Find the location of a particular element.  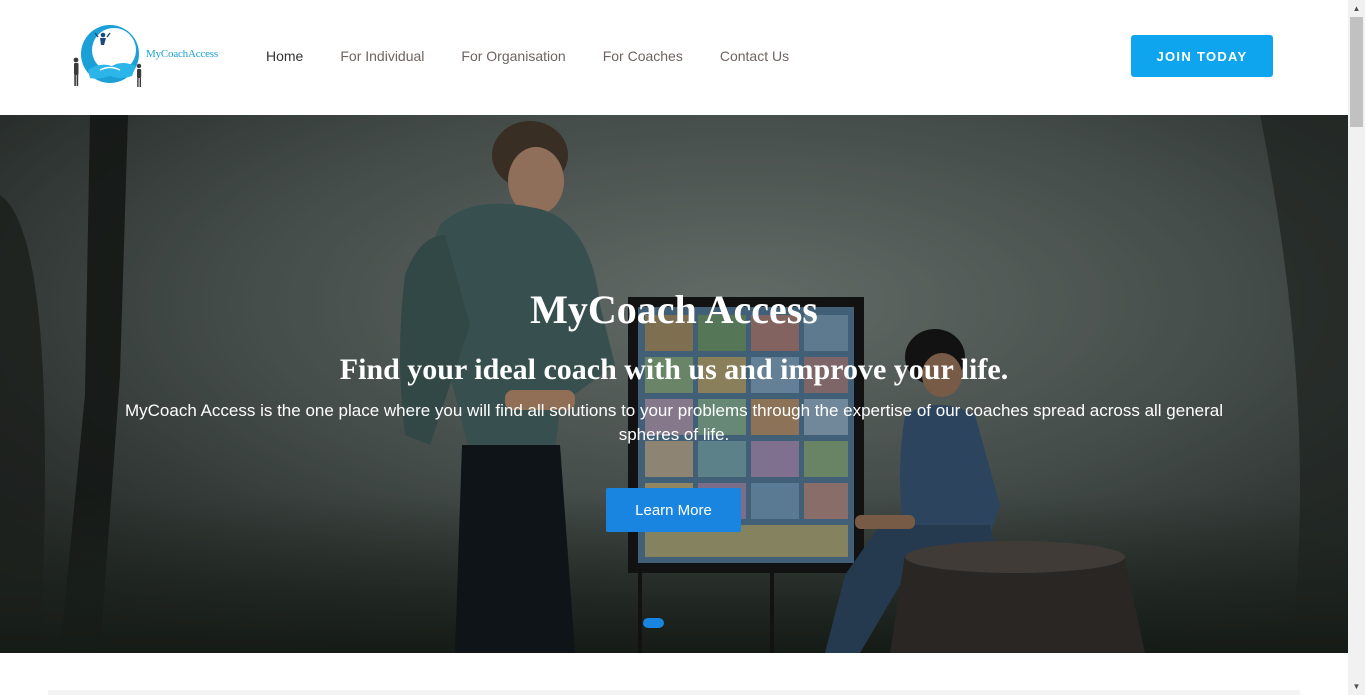

nav-for-individual: For Individual is located at coordinates (382, 56).